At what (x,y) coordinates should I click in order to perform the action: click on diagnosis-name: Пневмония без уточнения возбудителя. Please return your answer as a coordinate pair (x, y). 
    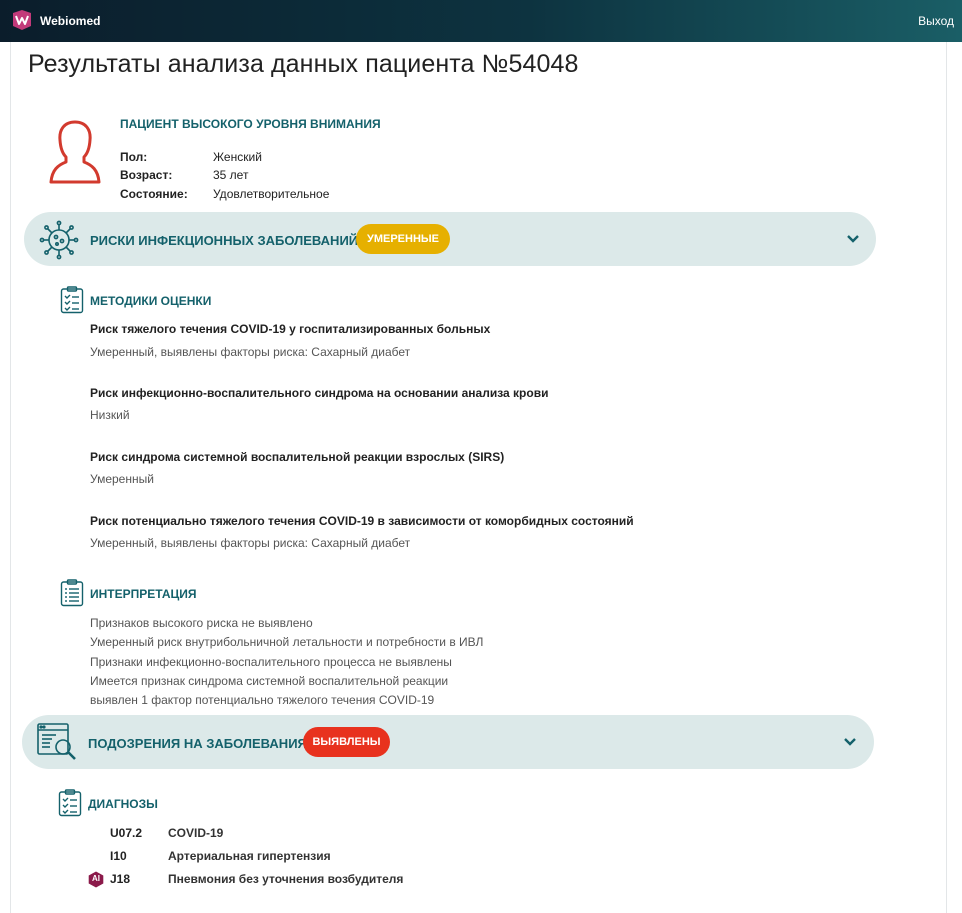
    Looking at the image, I should click on (286, 879).